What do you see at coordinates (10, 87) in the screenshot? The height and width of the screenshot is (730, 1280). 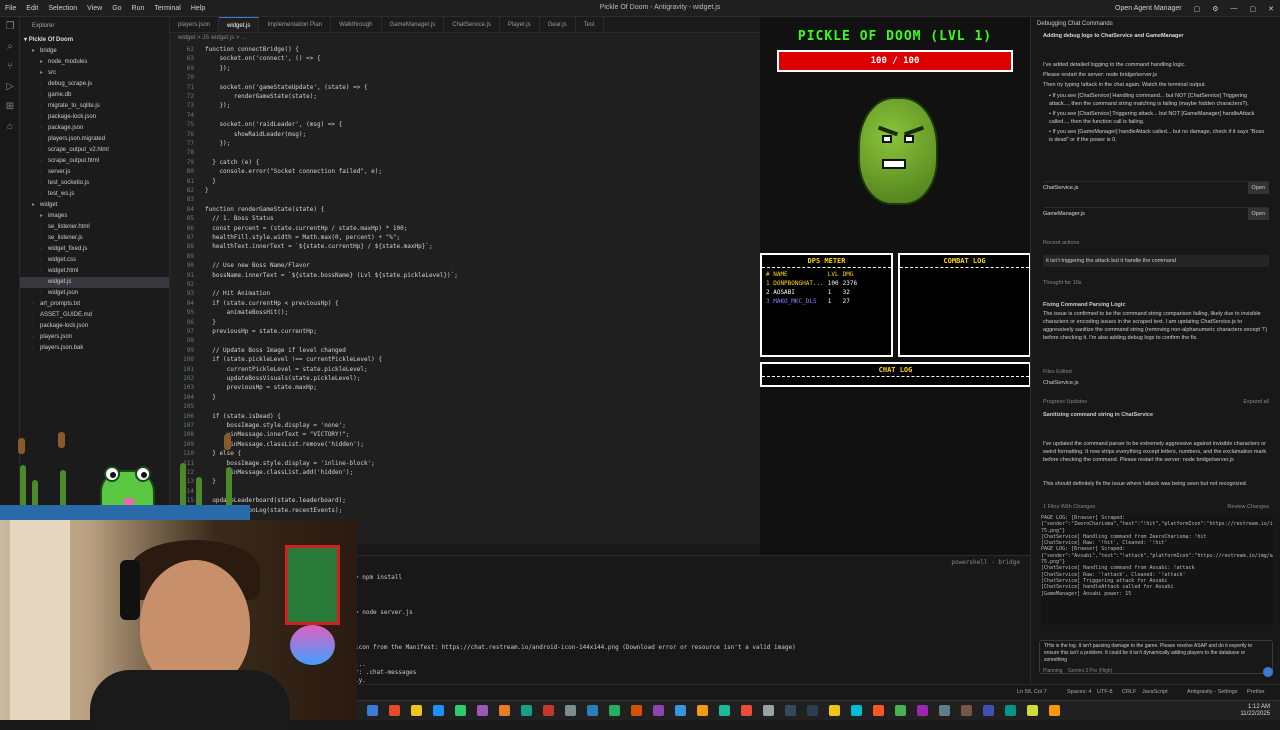 I see `run-debug-icon: ▷` at bounding box center [10, 87].